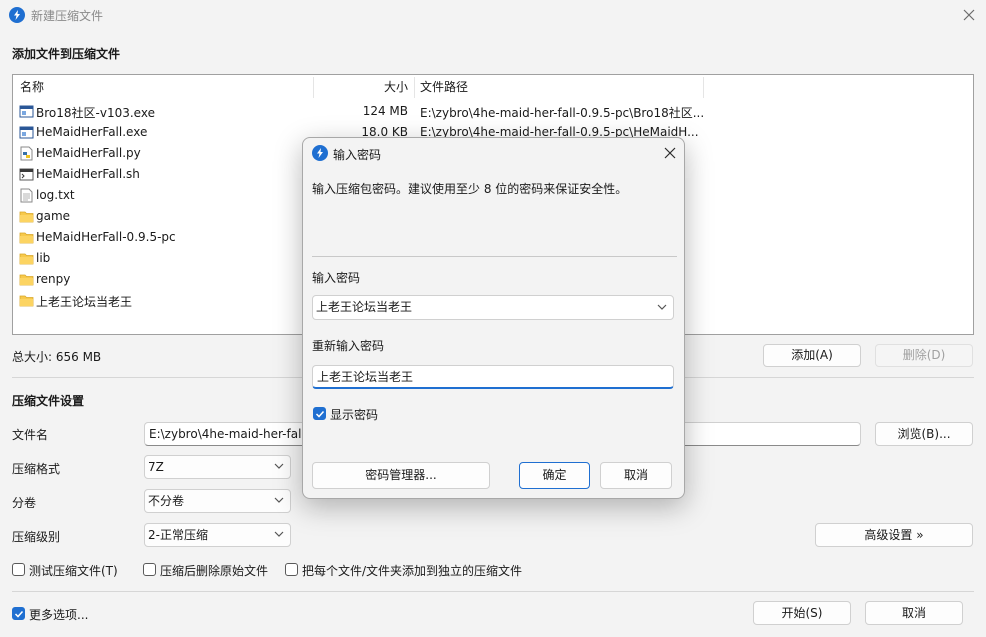 The image size is (986, 637). Describe the element at coordinates (88, 153) in the screenshot. I see `file-name: HeMaidHerFall.py` at that location.